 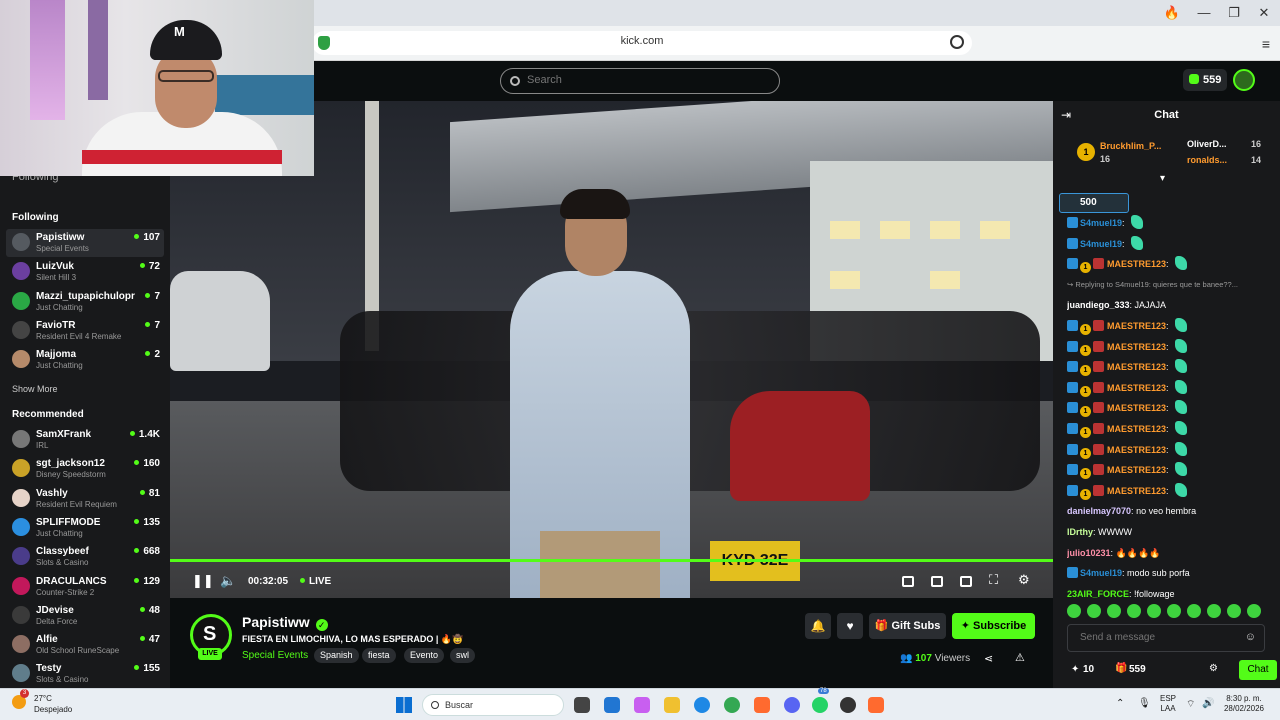 I want to click on chat-message: juandiego_333: JAJAJA, so click(x=1172, y=305).